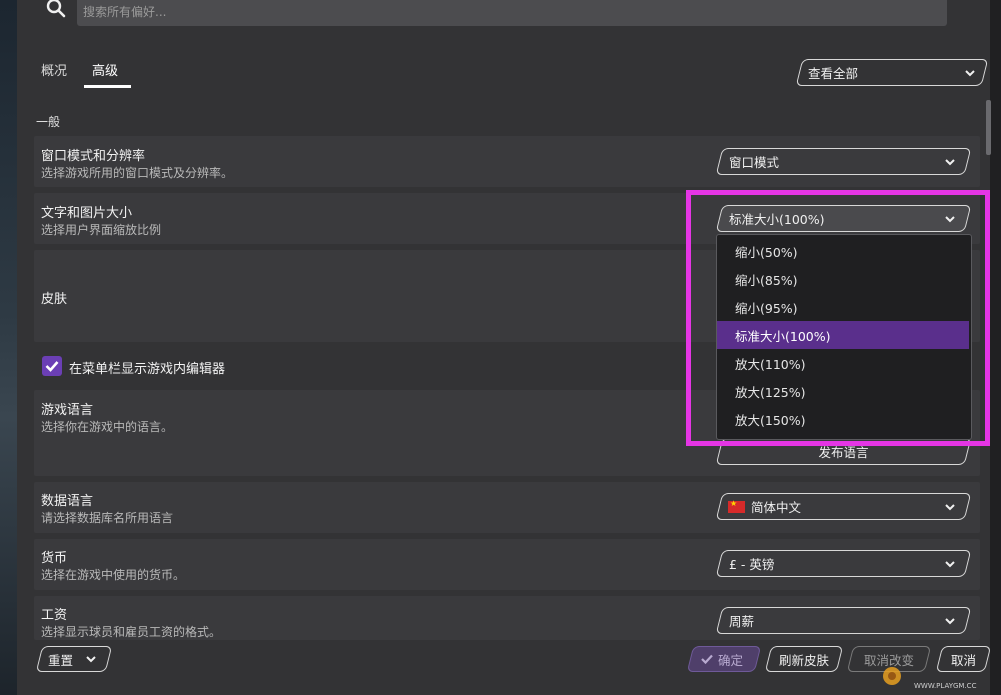  What do you see at coordinates (776, 507) in the screenshot?
I see `data-language-value: 简体中文` at bounding box center [776, 507].